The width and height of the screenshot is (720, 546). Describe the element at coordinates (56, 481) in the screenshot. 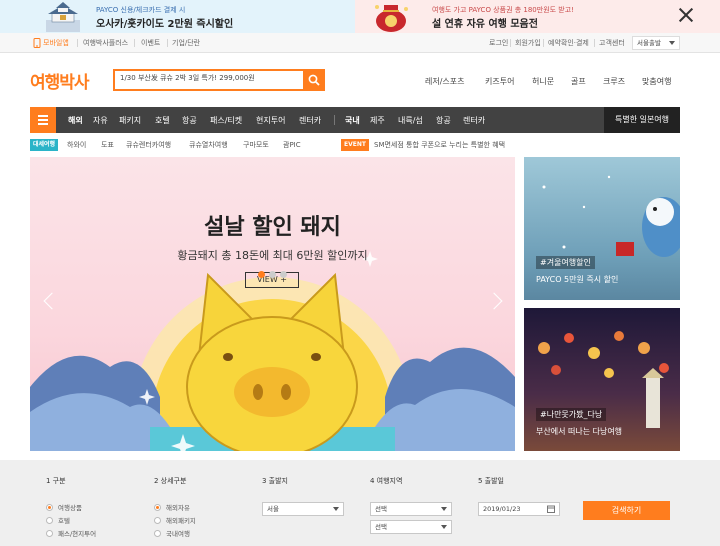

I see `step-1-label: 1 구분` at that location.